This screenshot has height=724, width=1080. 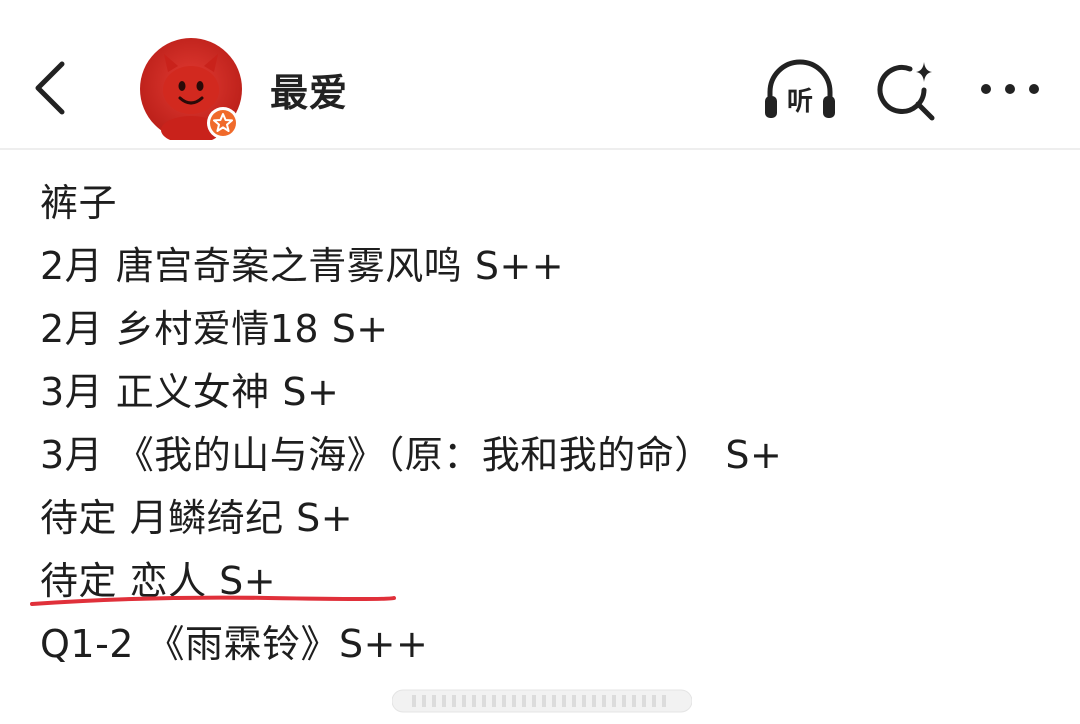 I want to click on listen-button: 听, so click(x=800, y=90).